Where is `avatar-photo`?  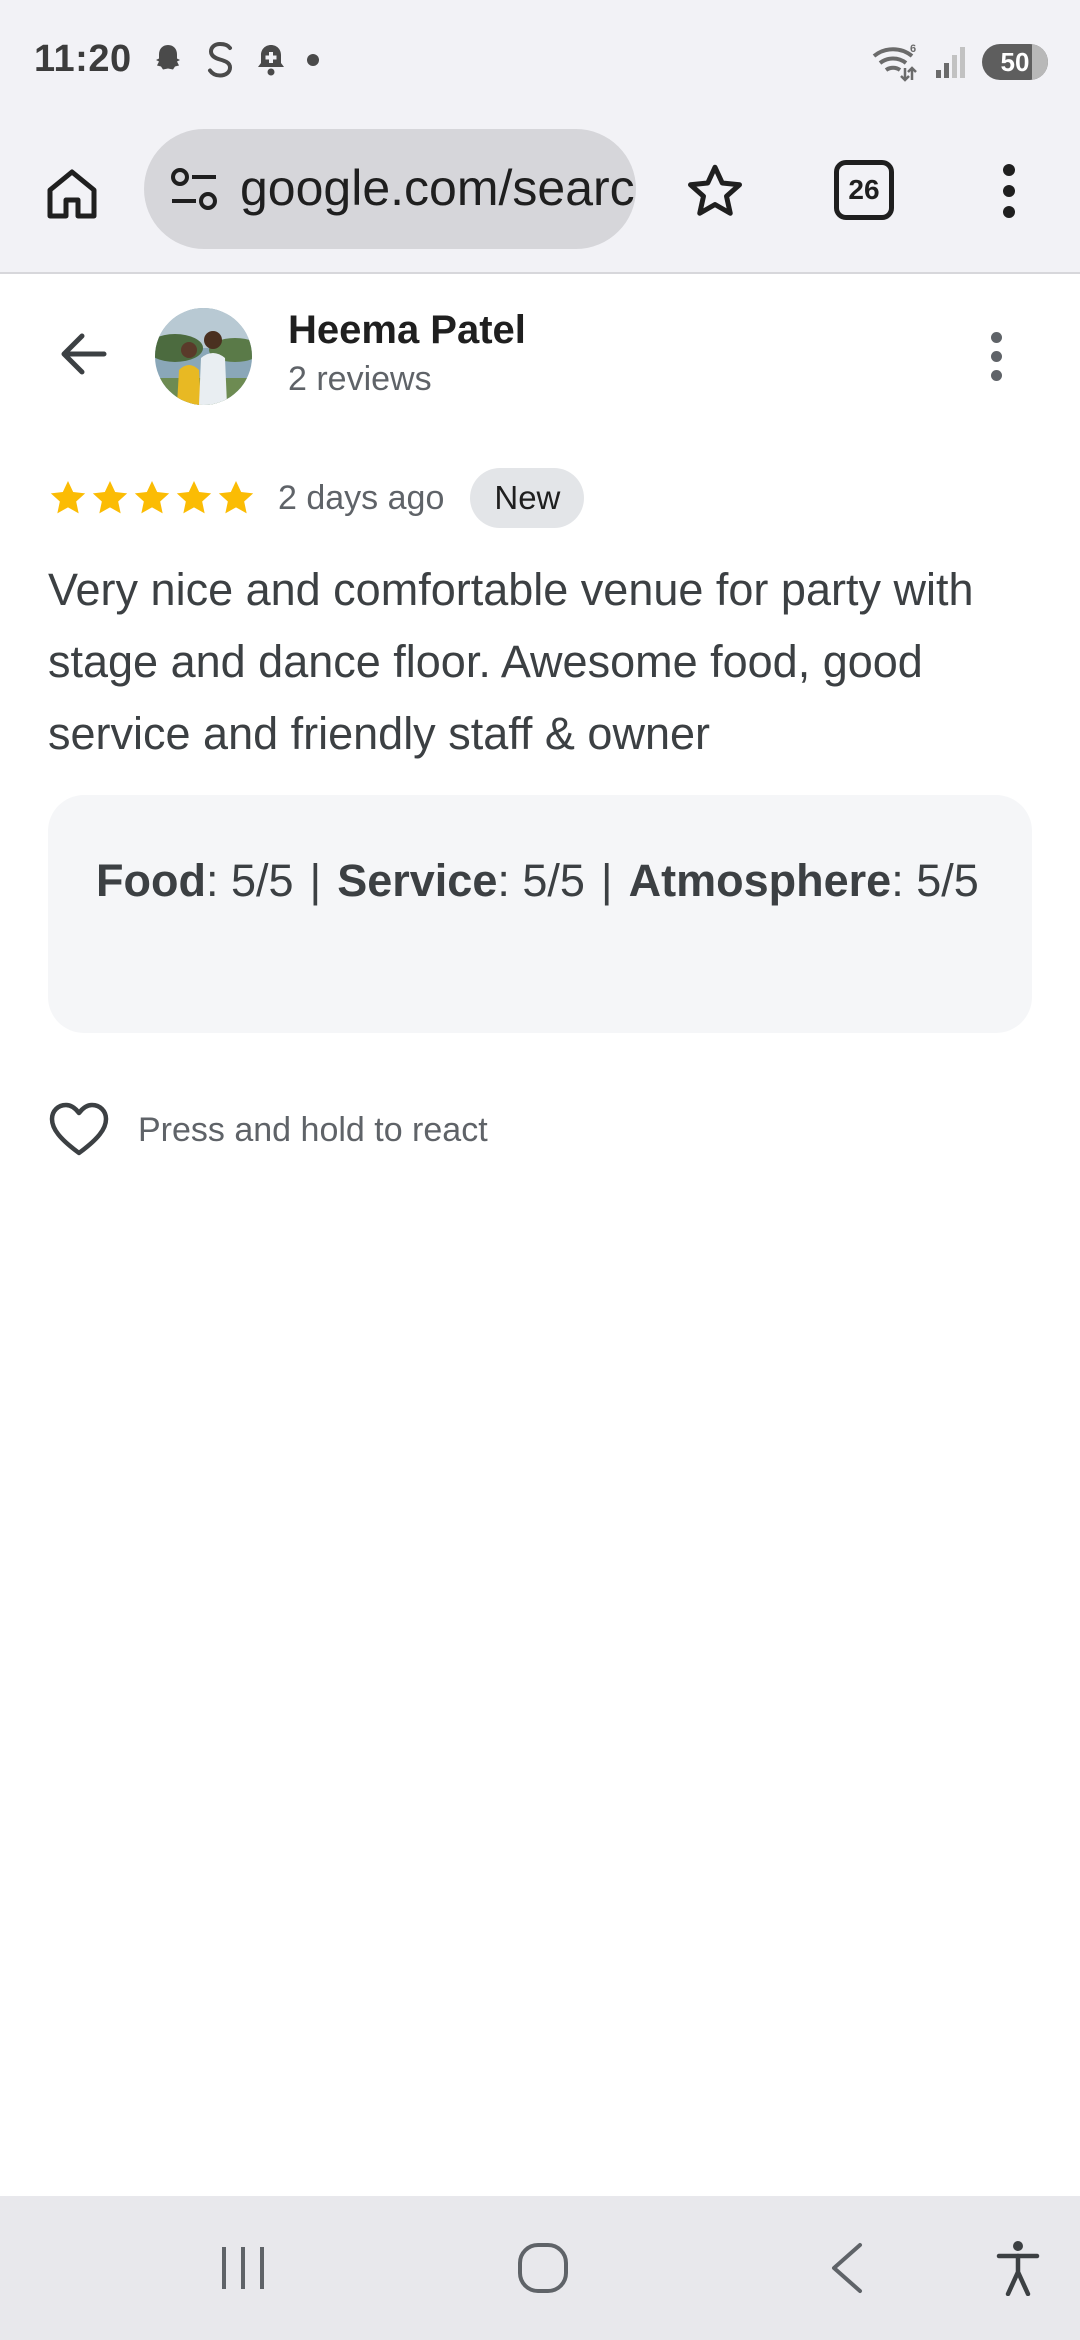 avatar-photo is located at coordinates (203, 356).